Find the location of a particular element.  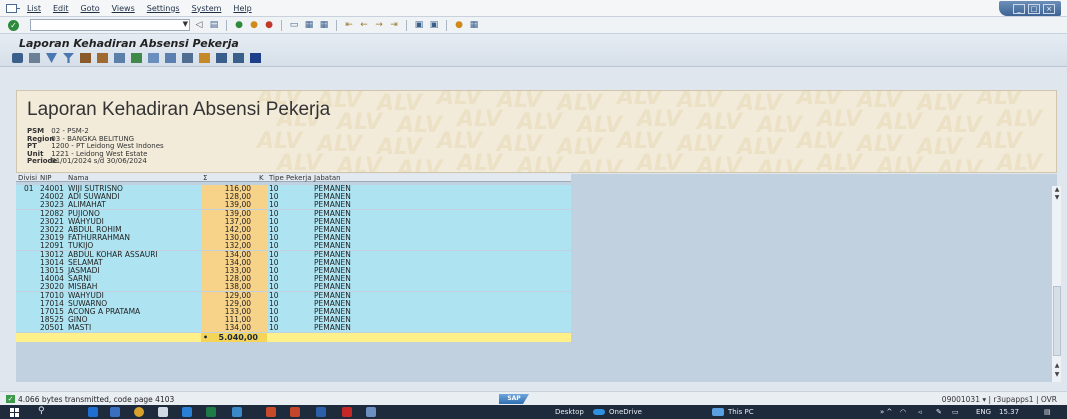

tray-language: ENG is located at coordinates (983, 412).